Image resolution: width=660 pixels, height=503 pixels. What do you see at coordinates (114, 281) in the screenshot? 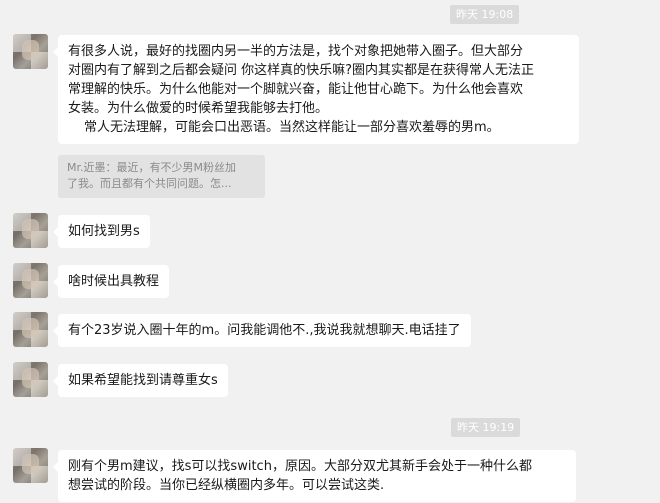
I see `message-text: 啥时候出具教程` at bounding box center [114, 281].